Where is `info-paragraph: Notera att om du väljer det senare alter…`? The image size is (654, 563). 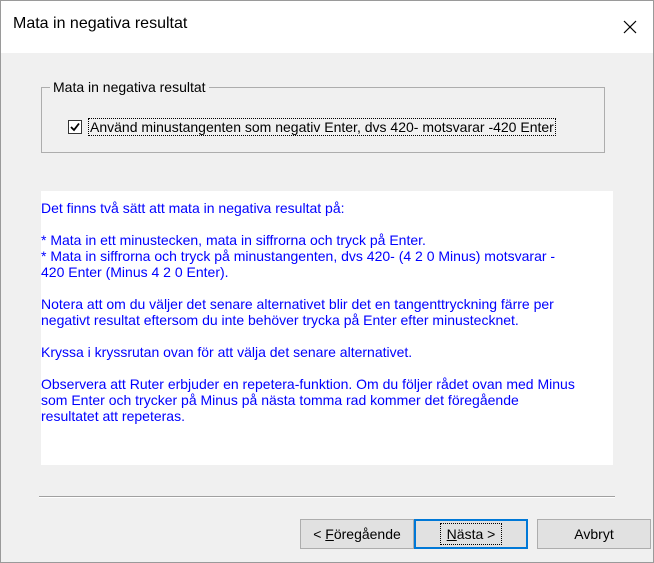
info-paragraph: Notera att om du väljer det senare alter… is located at coordinates (297, 312).